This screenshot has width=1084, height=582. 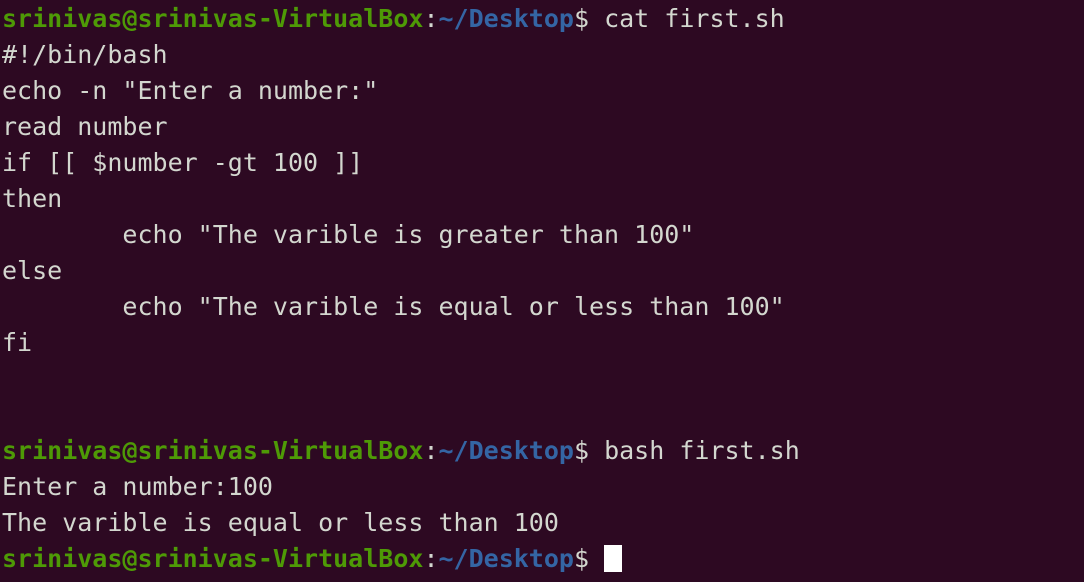 What do you see at coordinates (190, 90) in the screenshot?
I see `output-text: echo -n "Enter a number:"` at bounding box center [190, 90].